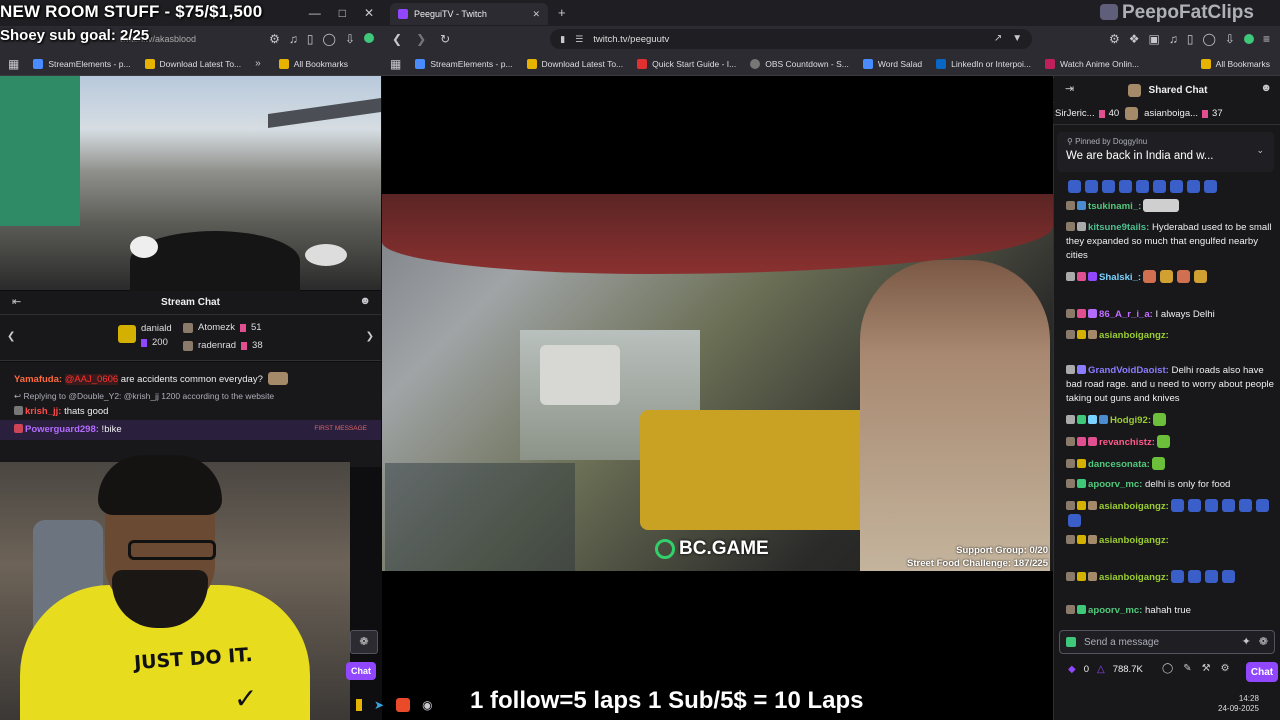  What do you see at coordinates (427, 705) in the screenshot?
I see `obs-icon: ◉` at bounding box center [427, 705].